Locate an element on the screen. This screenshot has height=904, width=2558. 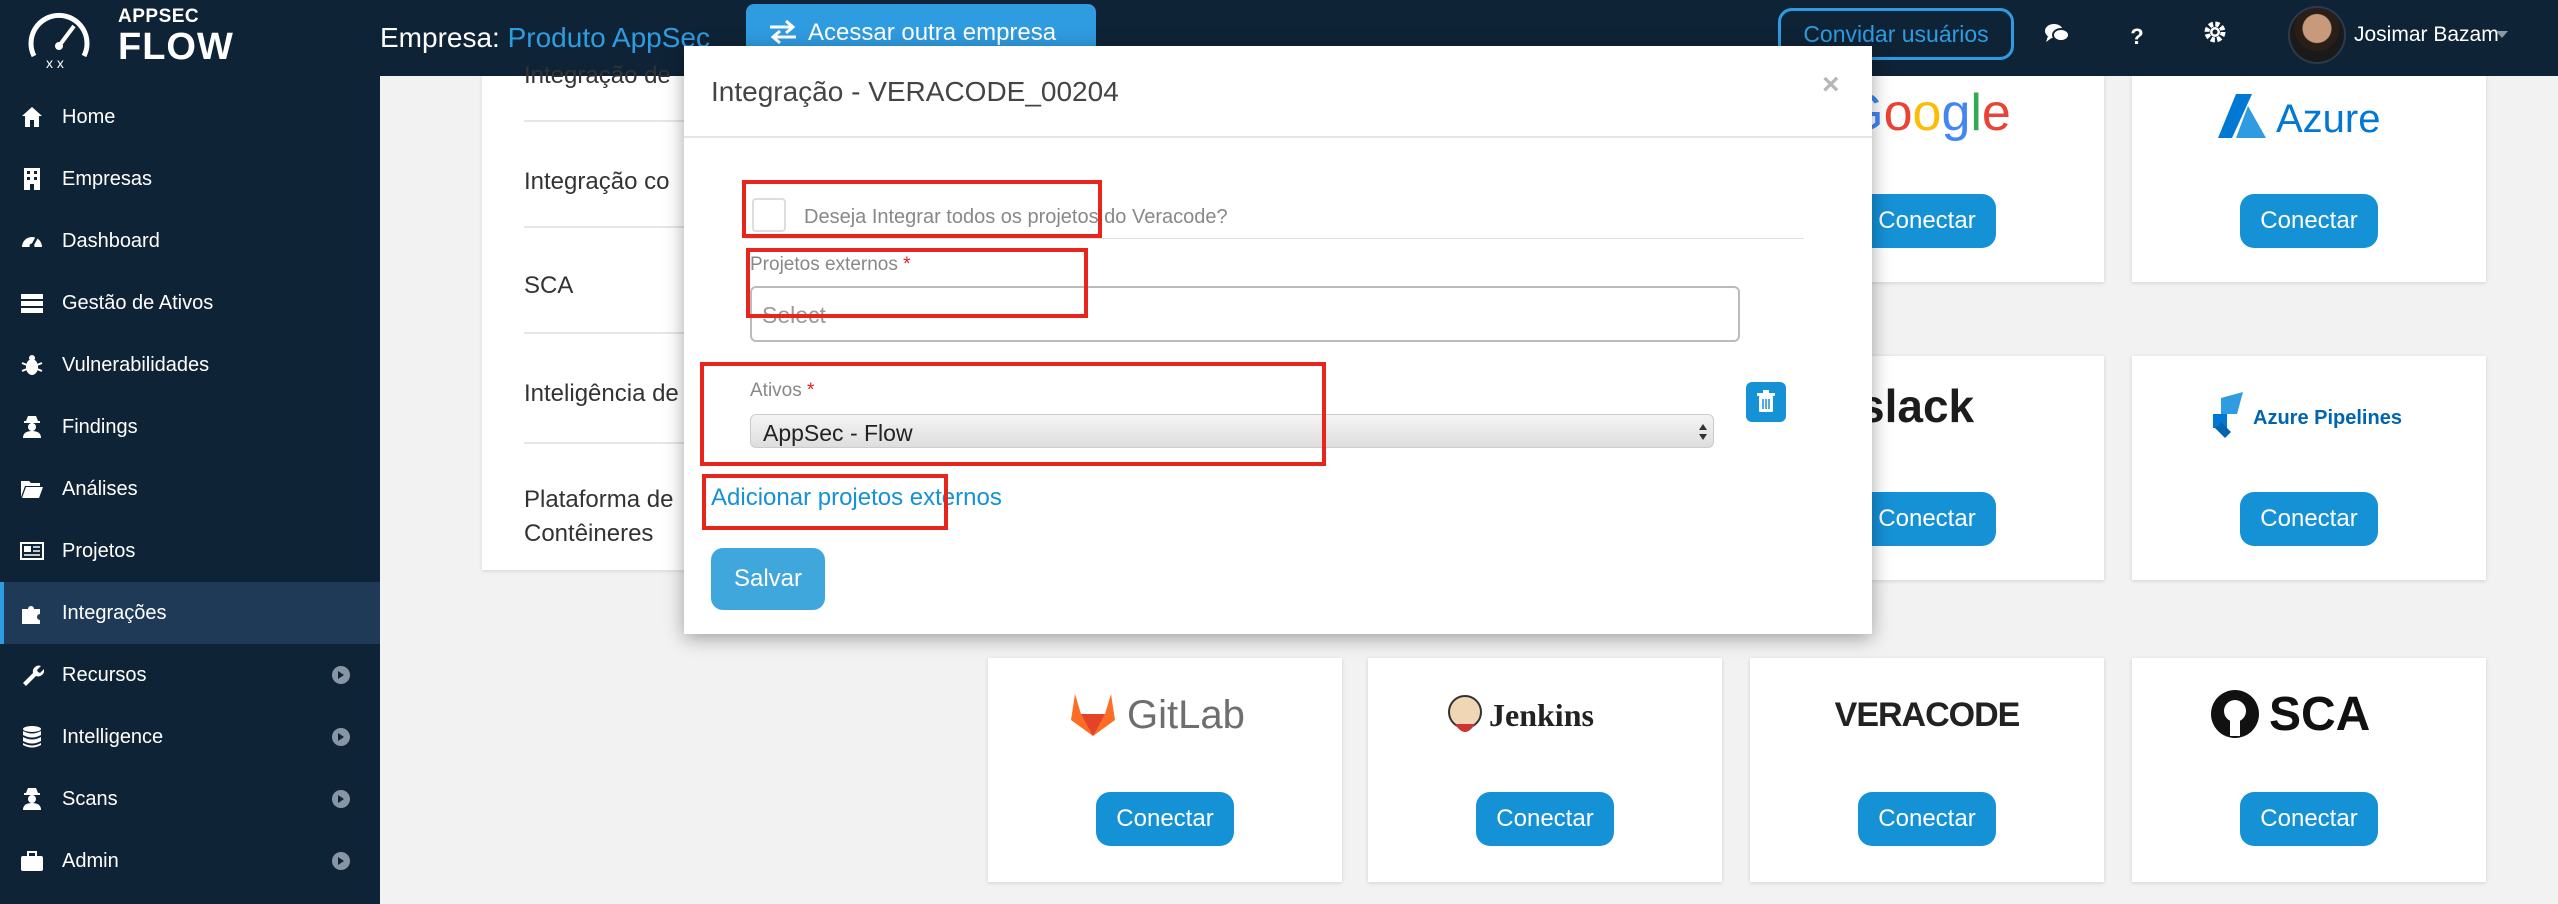
sidebar-item-admin: Admin is located at coordinates (190, 861).